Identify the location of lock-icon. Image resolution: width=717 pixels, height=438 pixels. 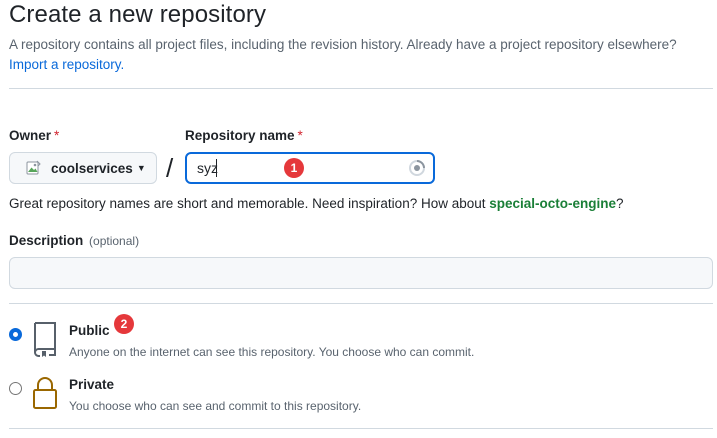
(45, 395).